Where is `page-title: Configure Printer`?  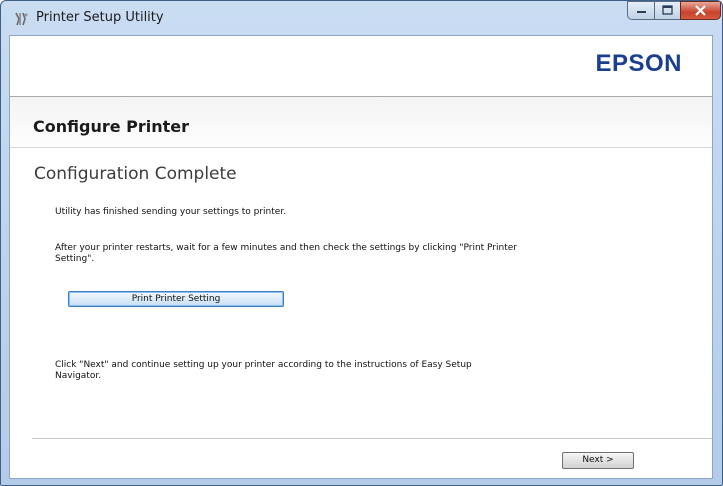 page-title: Configure Printer is located at coordinates (111, 126).